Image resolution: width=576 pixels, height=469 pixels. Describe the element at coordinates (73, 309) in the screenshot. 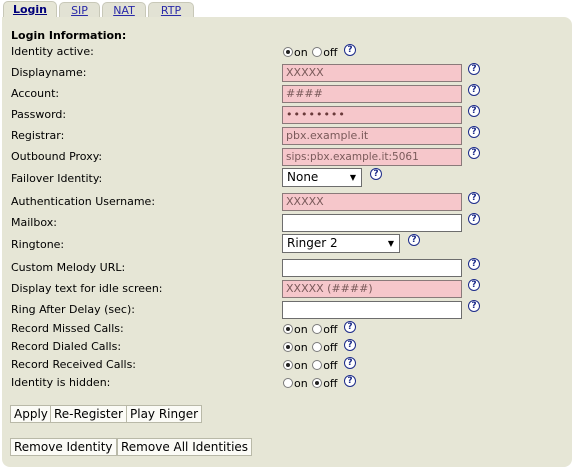

I see `ring-after-delay-label: Ring After Delay (sec):` at that location.